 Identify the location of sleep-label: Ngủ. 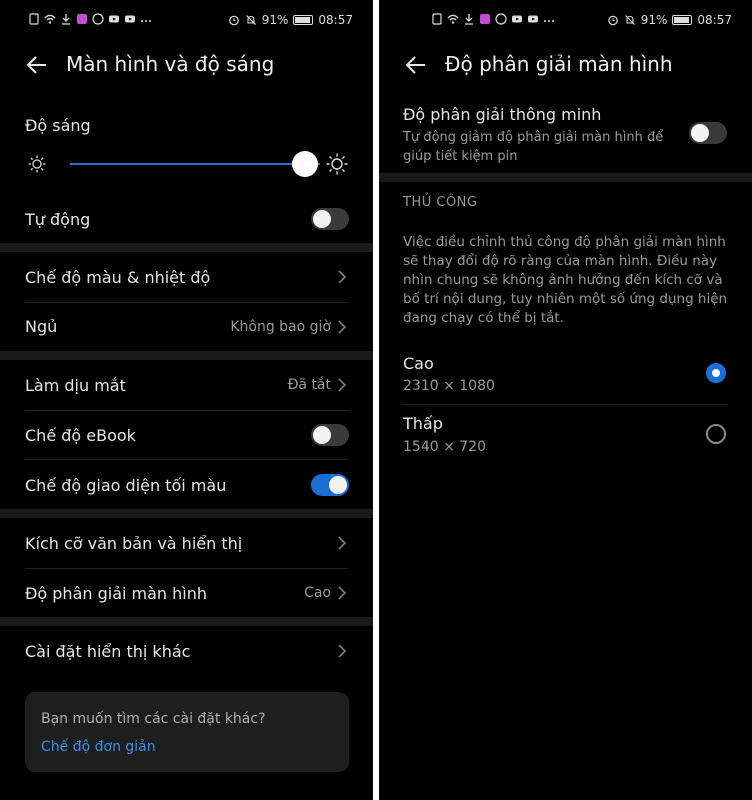
(41, 326).